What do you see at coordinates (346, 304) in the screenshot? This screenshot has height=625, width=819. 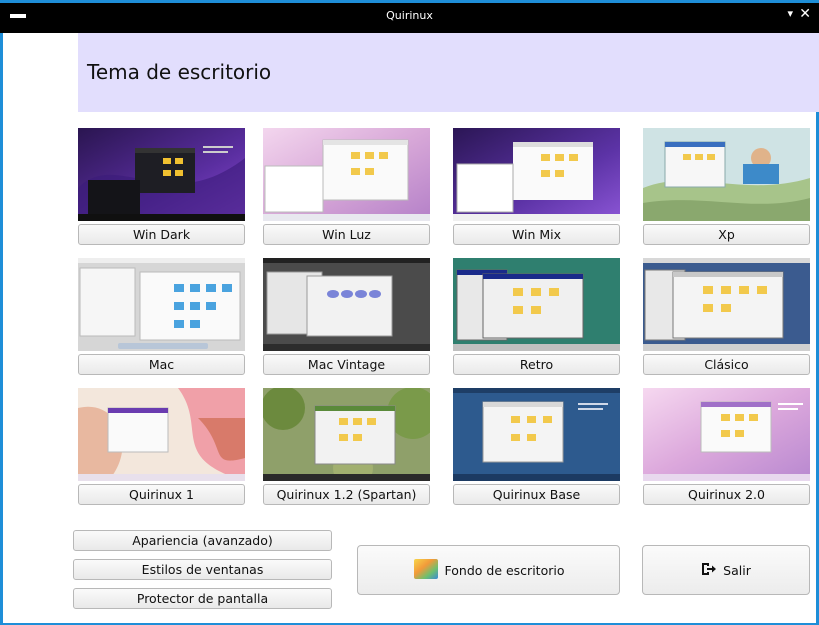 I see `theme-preview-mac-vintage` at bounding box center [346, 304].